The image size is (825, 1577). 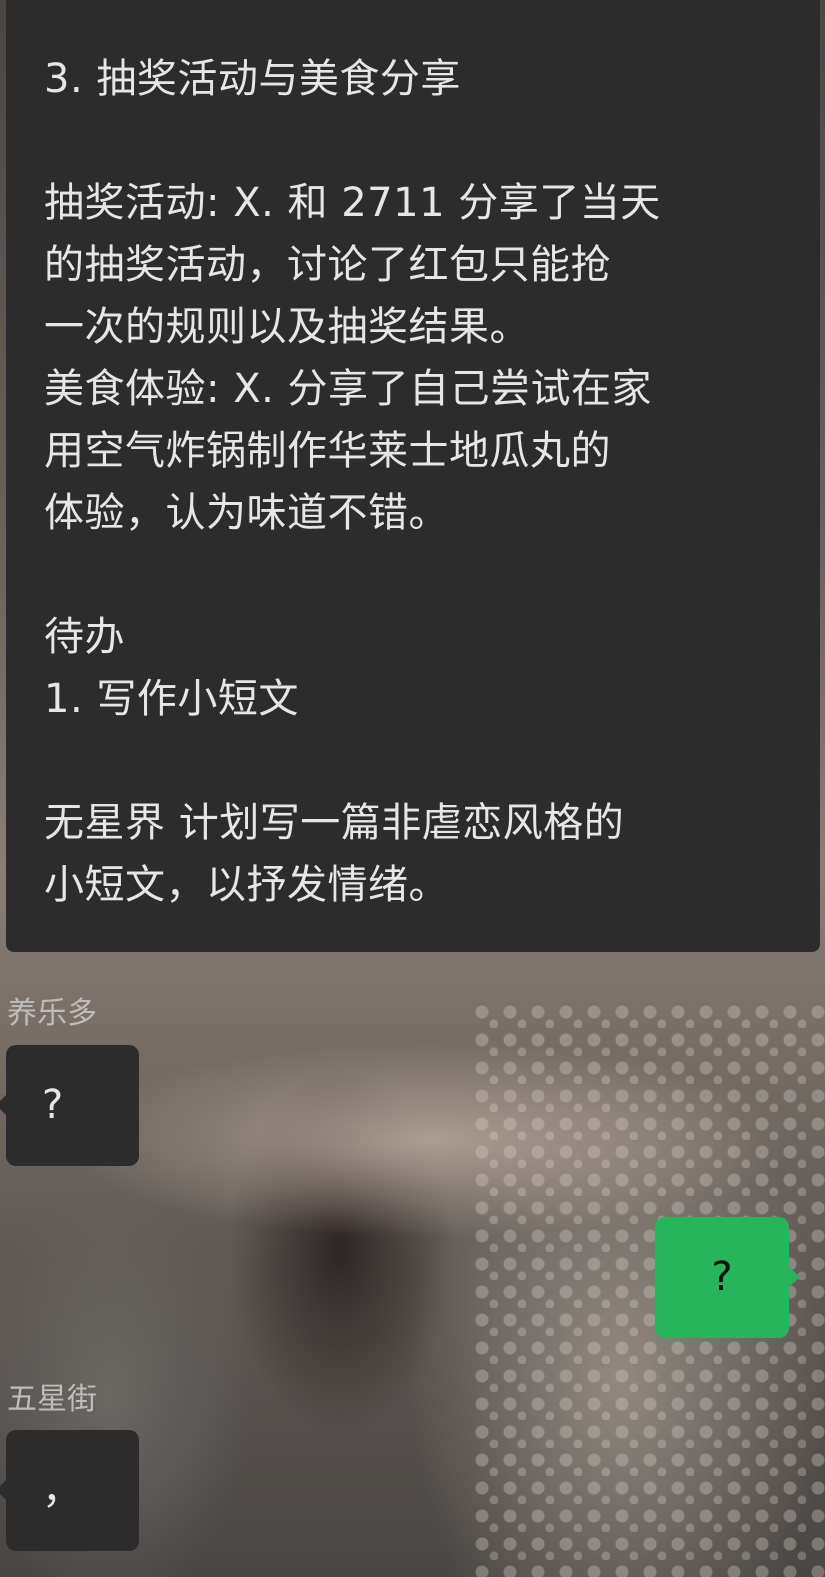 I want to click on incoming-message-bubble: ，, so click(x=69, y=1490).